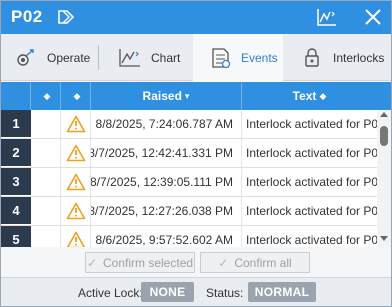 This screenshot has height=307, width=392. Describe the element at coordinates (66, 17) in the screenshot. I see `pin-icon` at that location.